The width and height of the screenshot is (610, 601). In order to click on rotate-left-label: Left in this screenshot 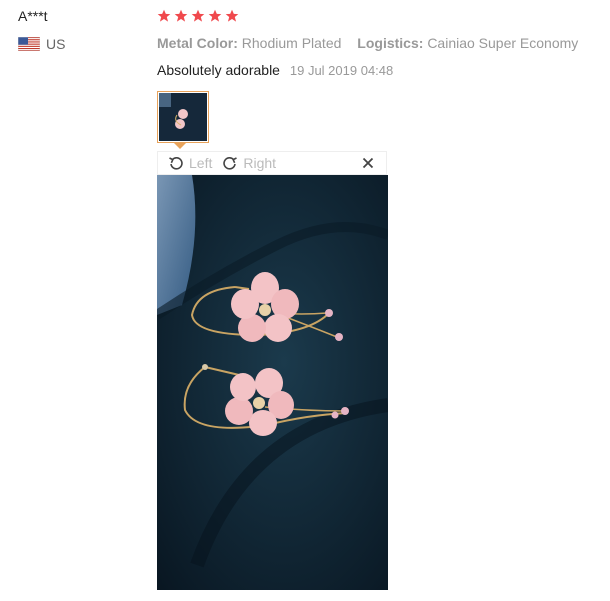, I will do `click(201, 163)`.